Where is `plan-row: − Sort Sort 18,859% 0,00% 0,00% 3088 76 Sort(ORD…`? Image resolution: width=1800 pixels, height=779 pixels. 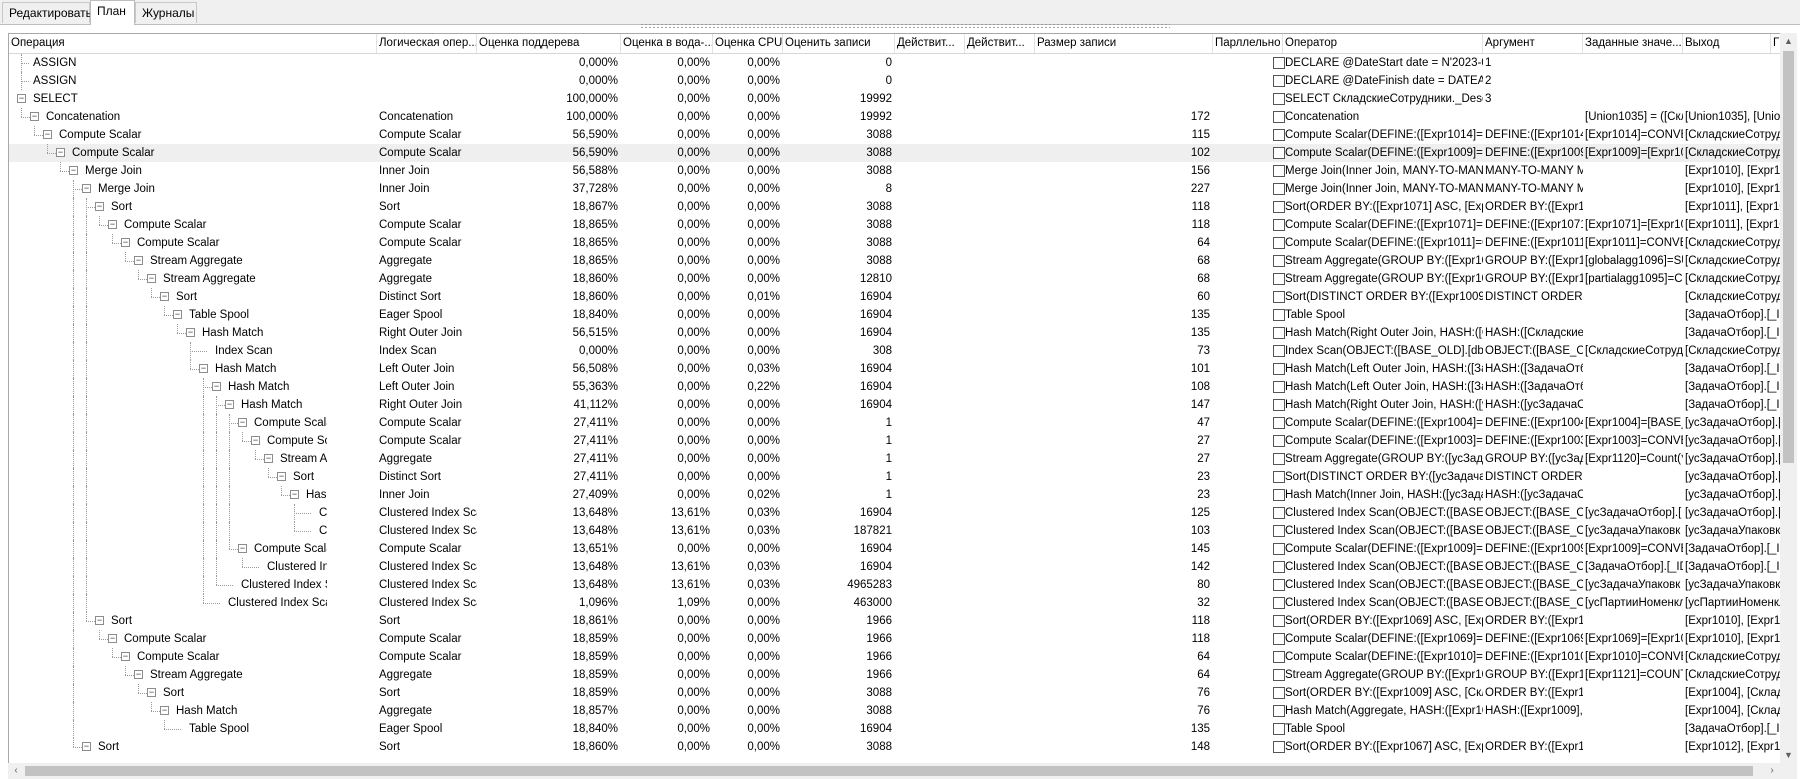
plan-row: − Sort Sort 18,859% 0,00% 0,00% 3088 76 Sort(ORD… is located at coordinates (895, 693).